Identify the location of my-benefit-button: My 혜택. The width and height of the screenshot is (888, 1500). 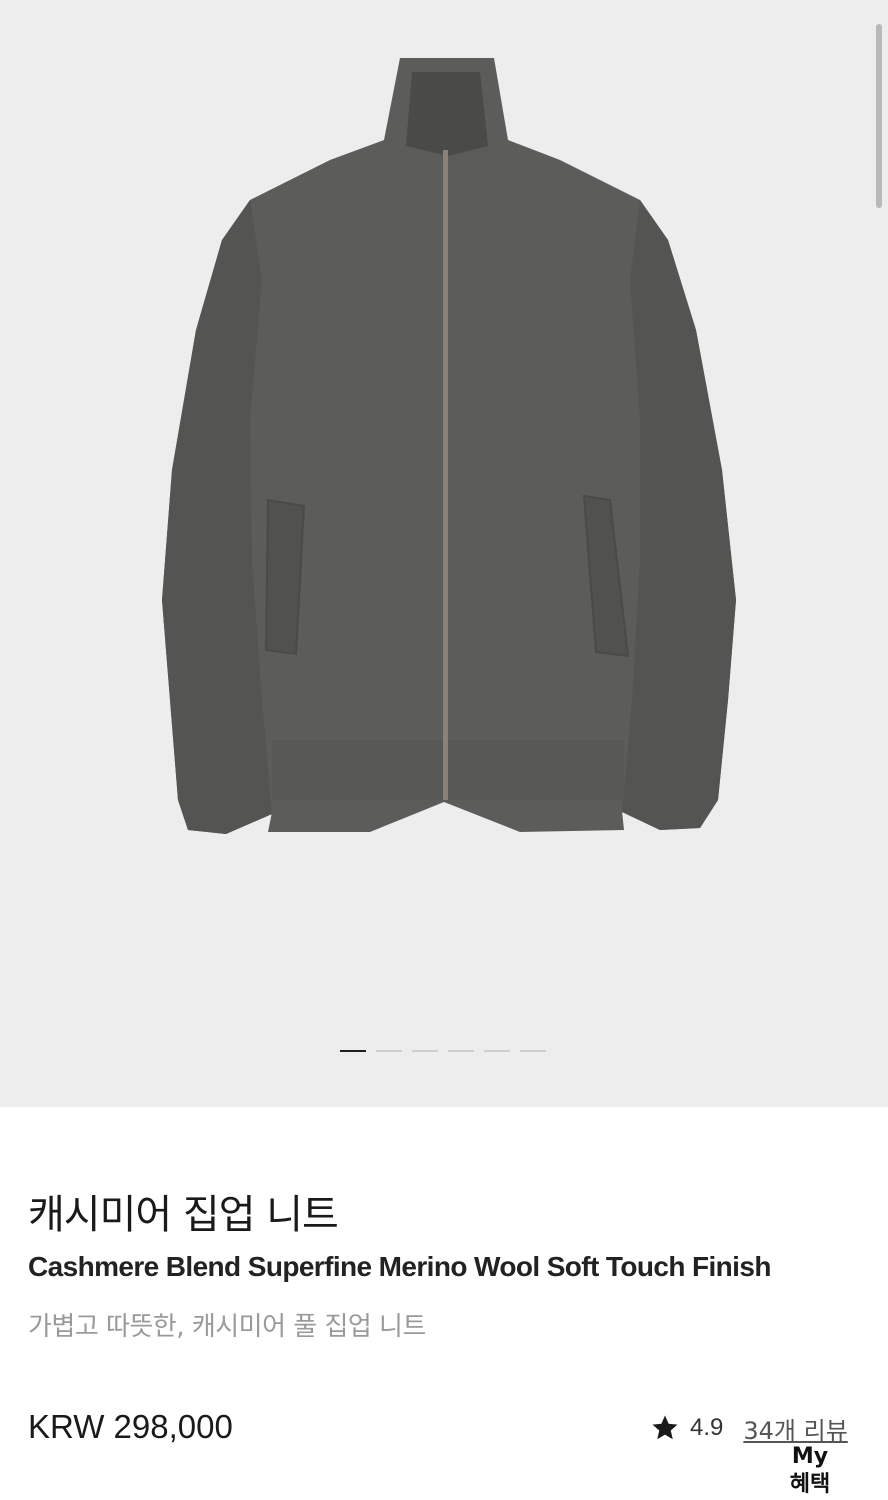
(810, 1471).